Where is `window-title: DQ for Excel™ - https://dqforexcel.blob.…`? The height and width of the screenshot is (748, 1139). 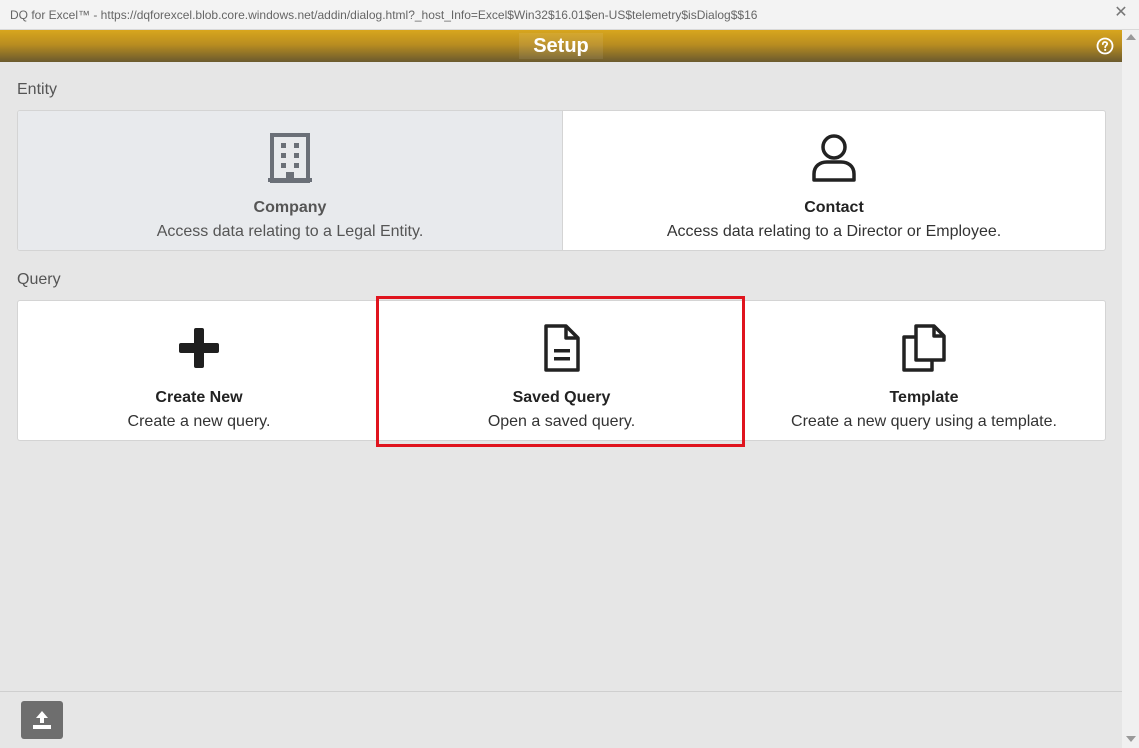 window-title: DQ for Excel™ - https://dqforexcel.blob.… is located at coordinates (384, 15).